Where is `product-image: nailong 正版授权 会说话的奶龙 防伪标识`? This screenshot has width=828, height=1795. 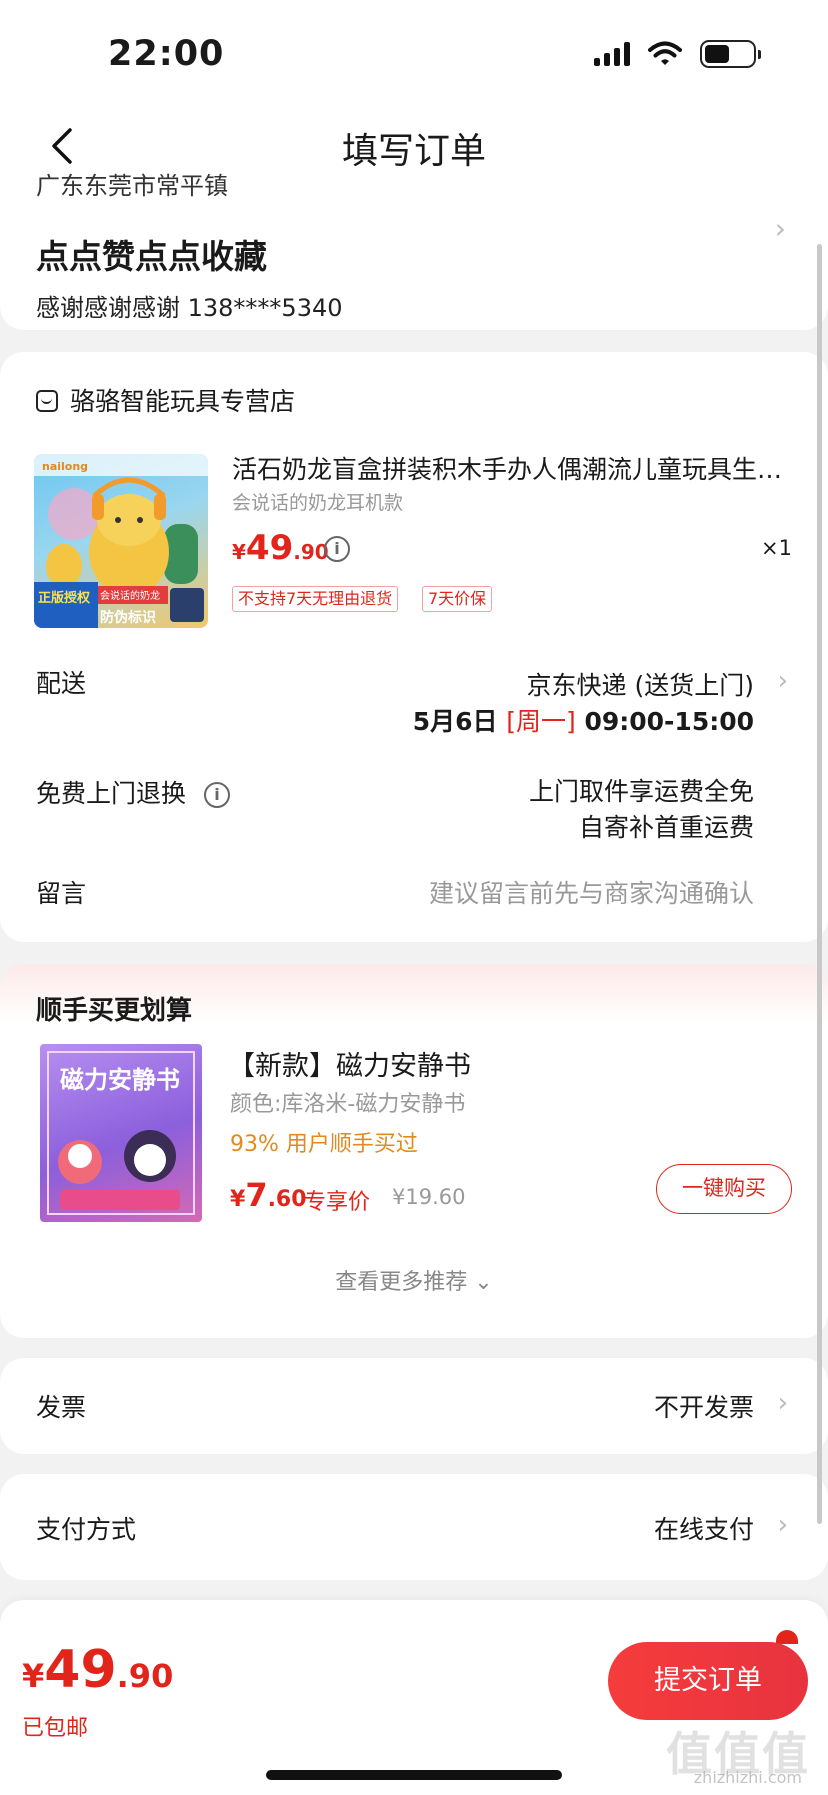
product-image: nailong 正版授权 会说话的奶龙 防伪标识 is located at coordinates (121, 541).